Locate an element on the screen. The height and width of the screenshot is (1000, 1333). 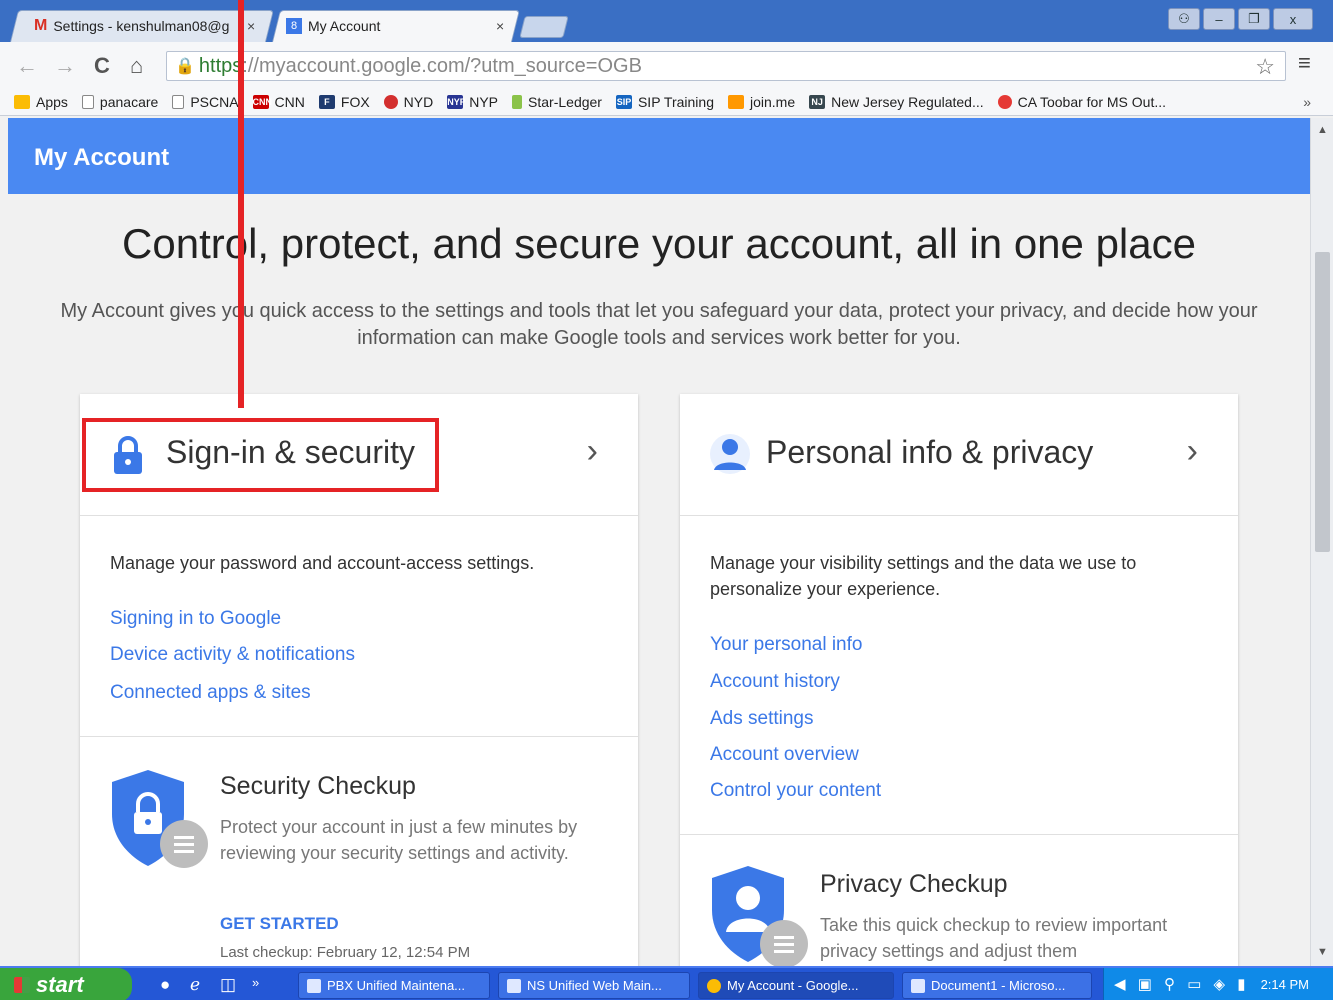
bookmark-fox: F FOX is located at coordinates (344, 101).